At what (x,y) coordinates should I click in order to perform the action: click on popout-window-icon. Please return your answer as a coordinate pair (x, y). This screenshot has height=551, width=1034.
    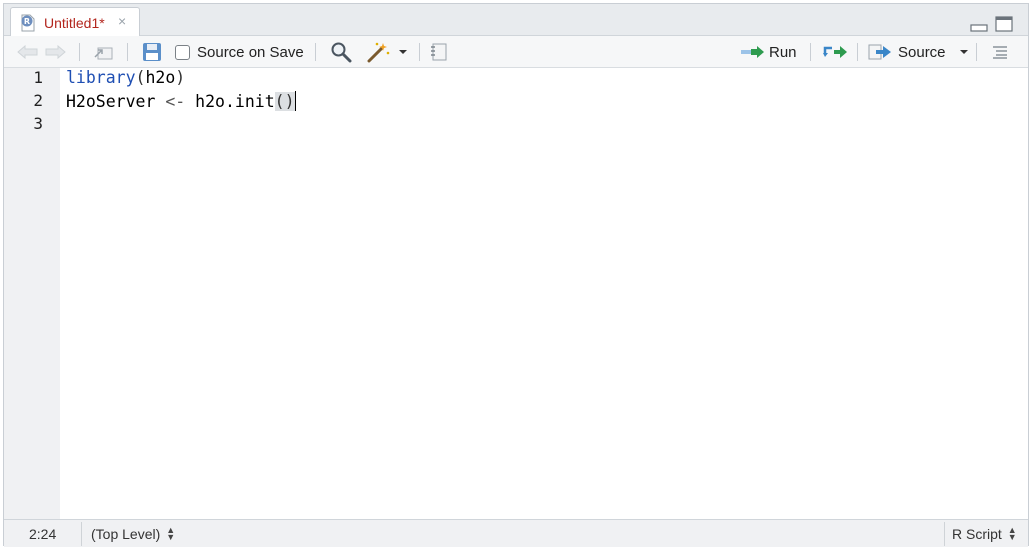
    Looking at the image, I should click on (103, 53).